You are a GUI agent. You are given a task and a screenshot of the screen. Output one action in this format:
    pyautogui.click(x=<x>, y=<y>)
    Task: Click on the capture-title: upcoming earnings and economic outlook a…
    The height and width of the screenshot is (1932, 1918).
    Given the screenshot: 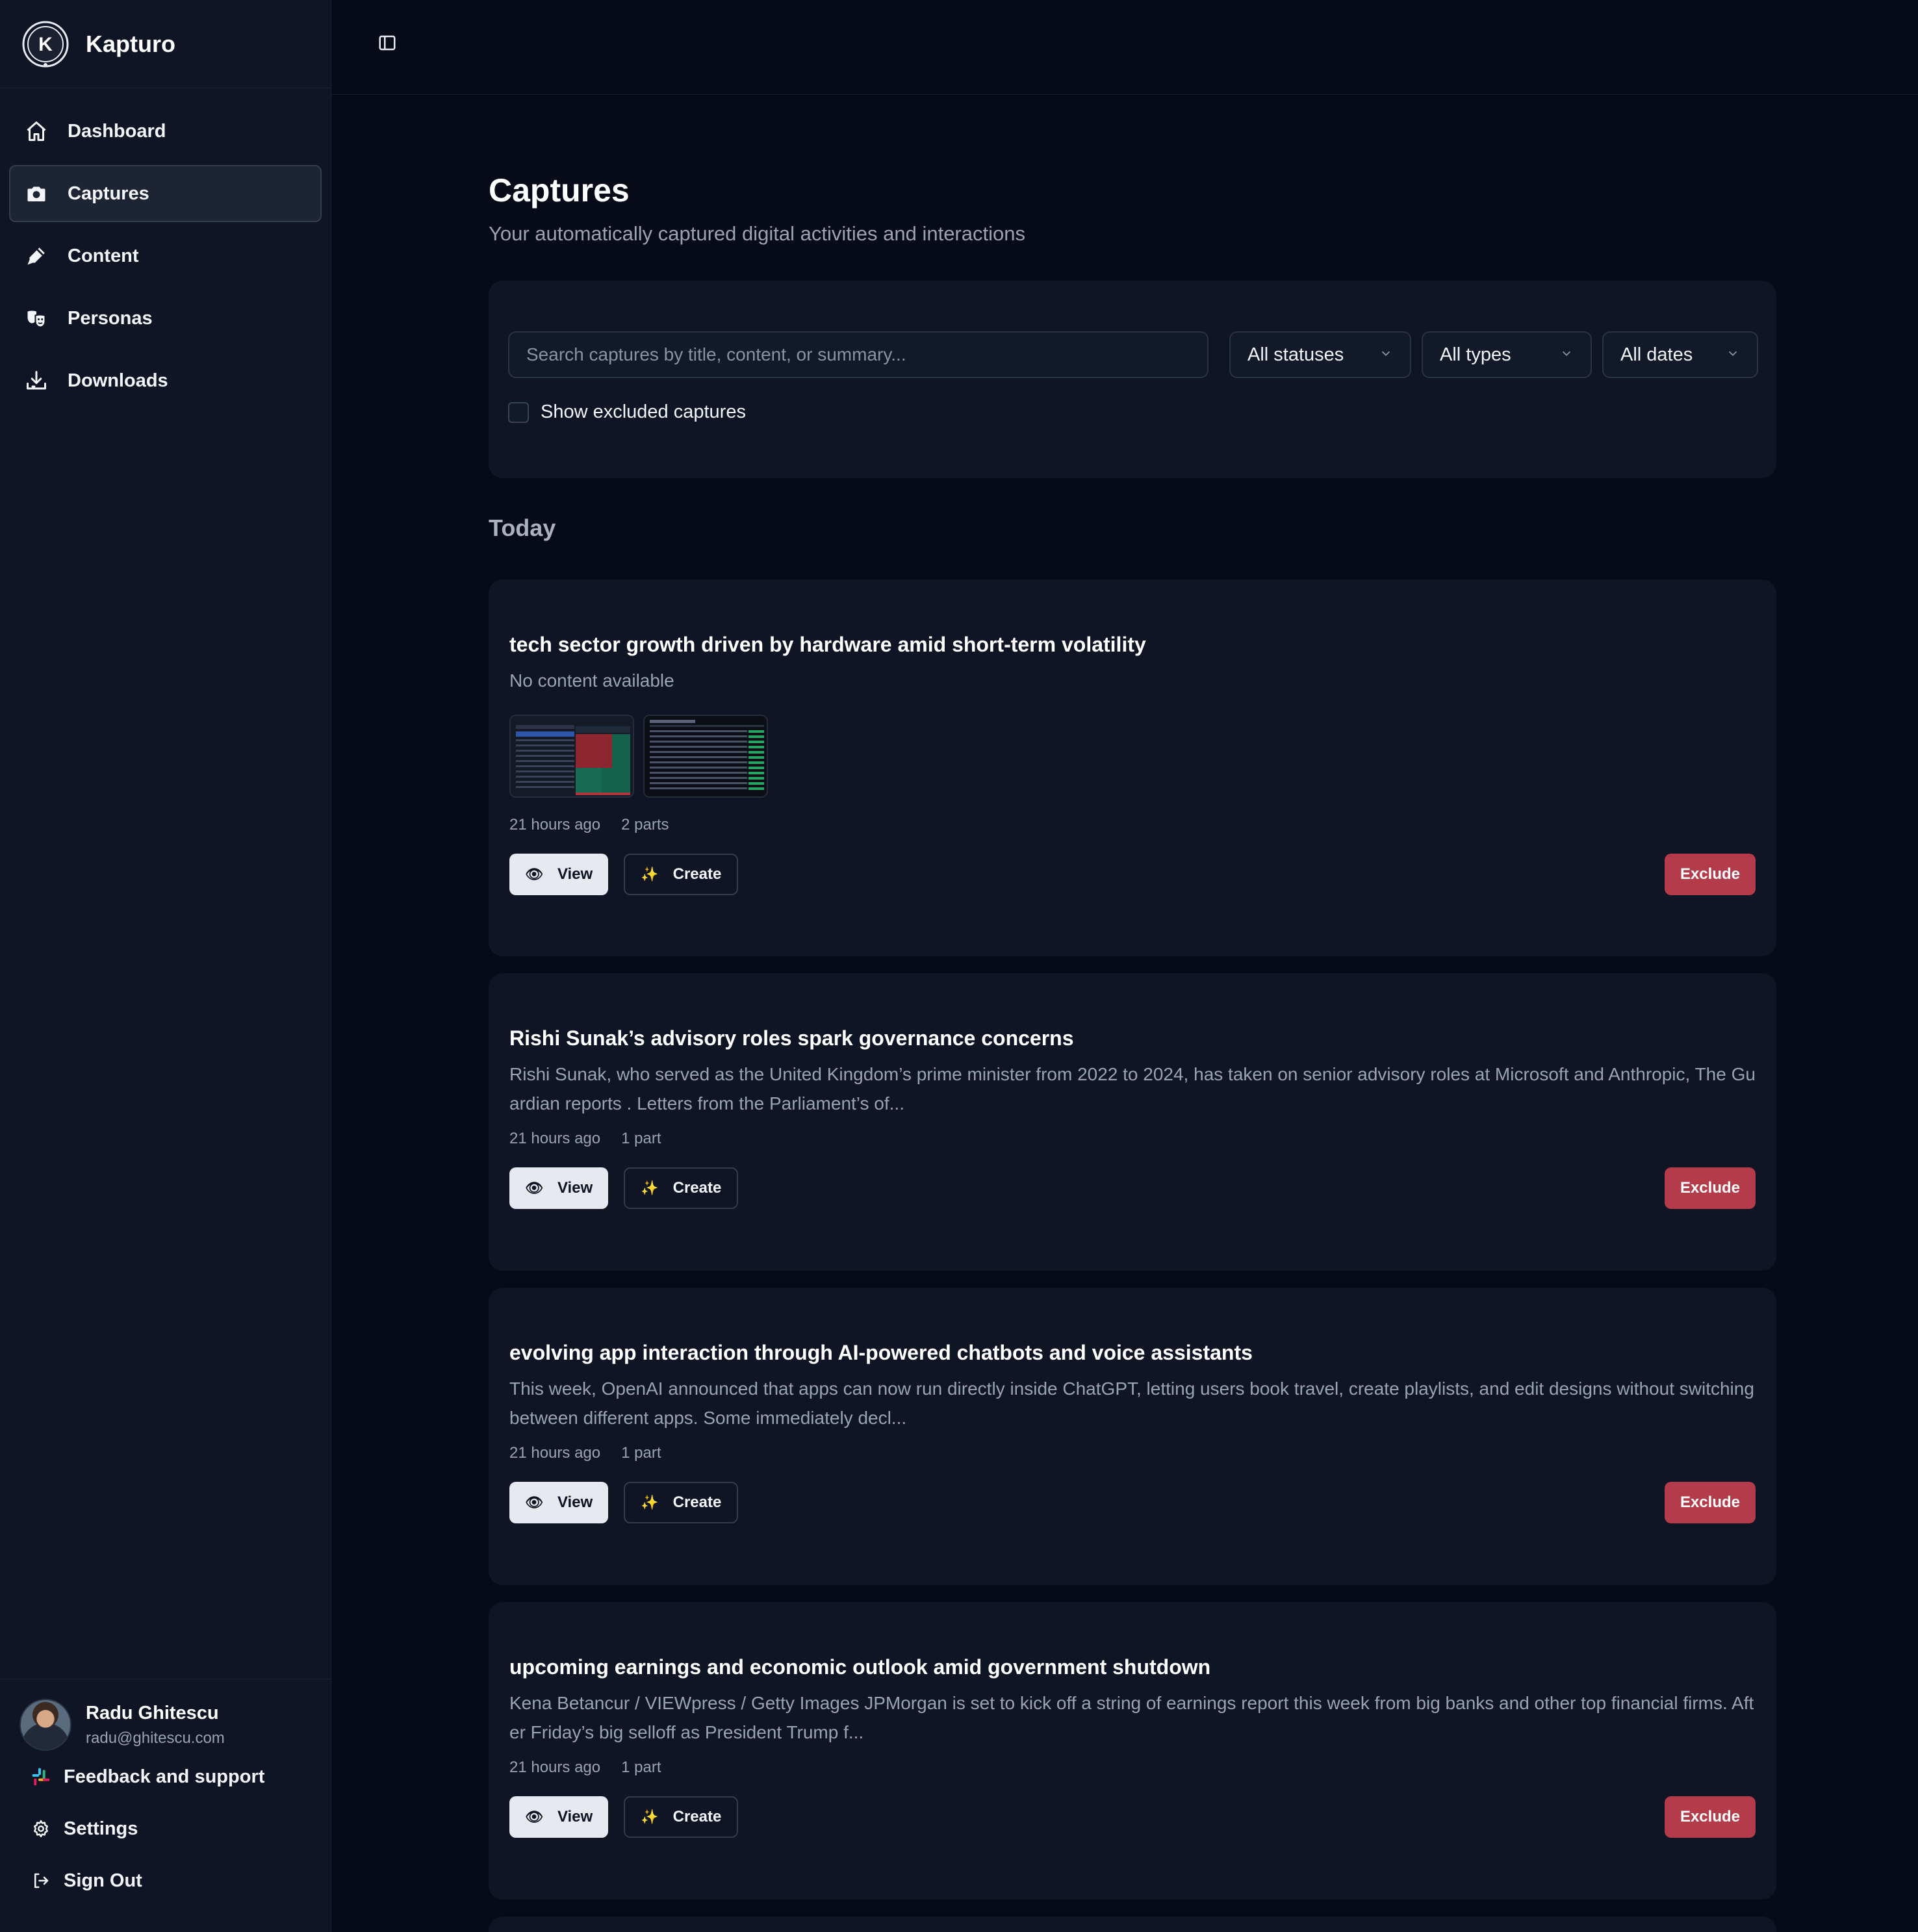 What is the action you would take?
    pyautogui.click(x=1132, y=1667)
    